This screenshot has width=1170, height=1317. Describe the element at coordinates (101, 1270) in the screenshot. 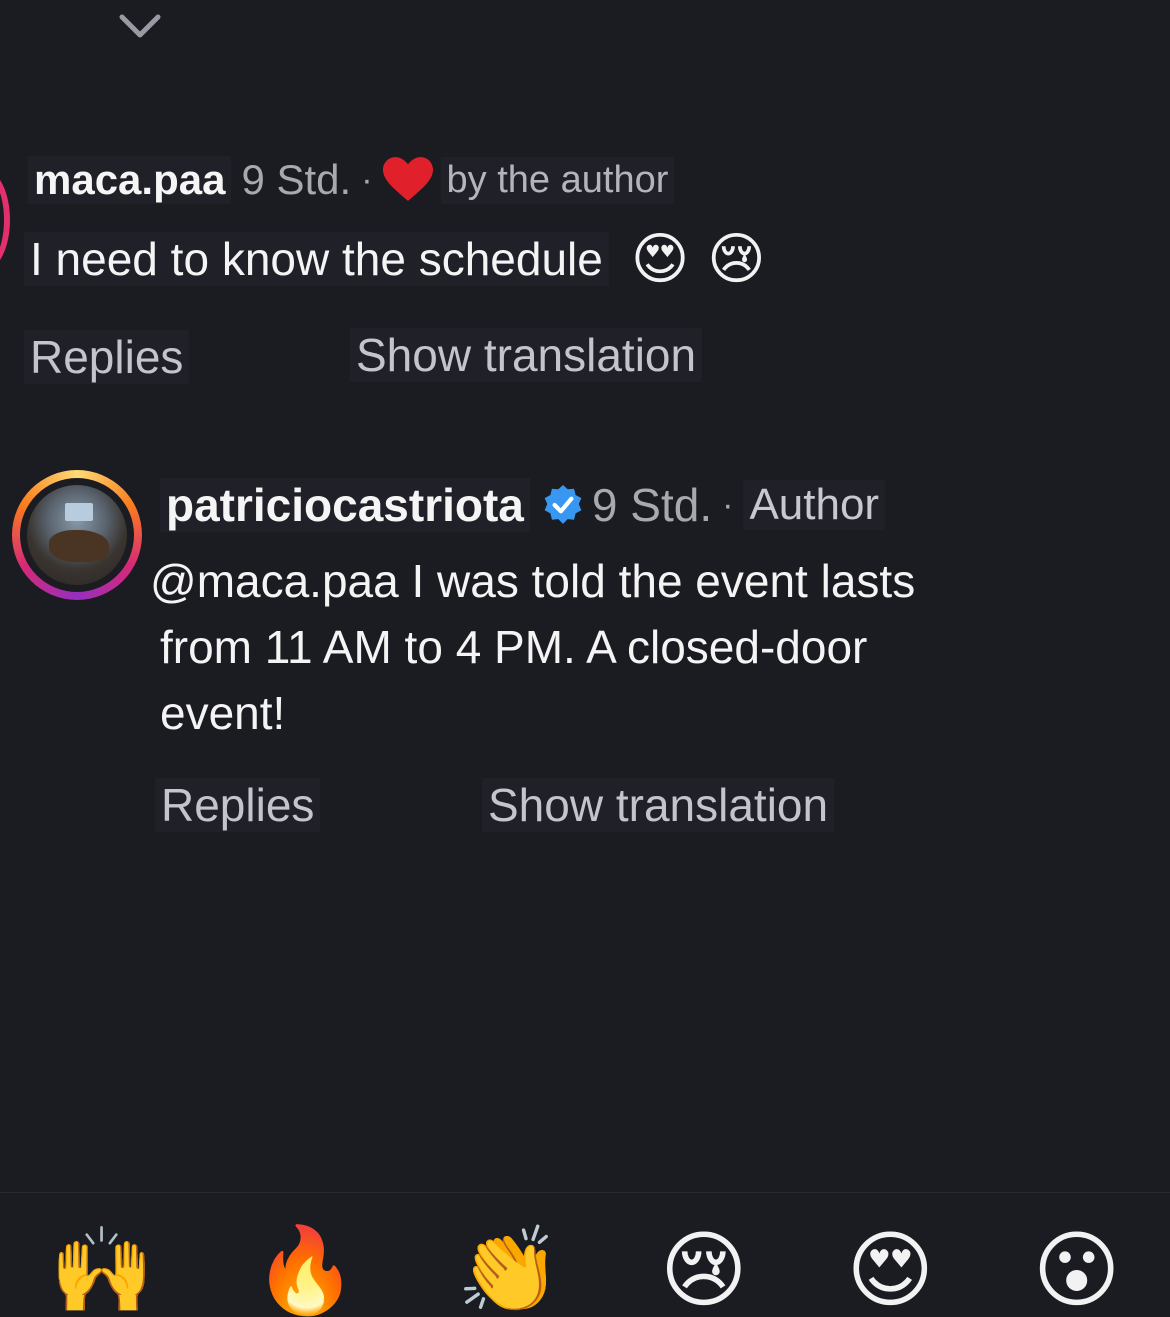

I see `raising-hands-emoji-icon: 🙌` at that location.